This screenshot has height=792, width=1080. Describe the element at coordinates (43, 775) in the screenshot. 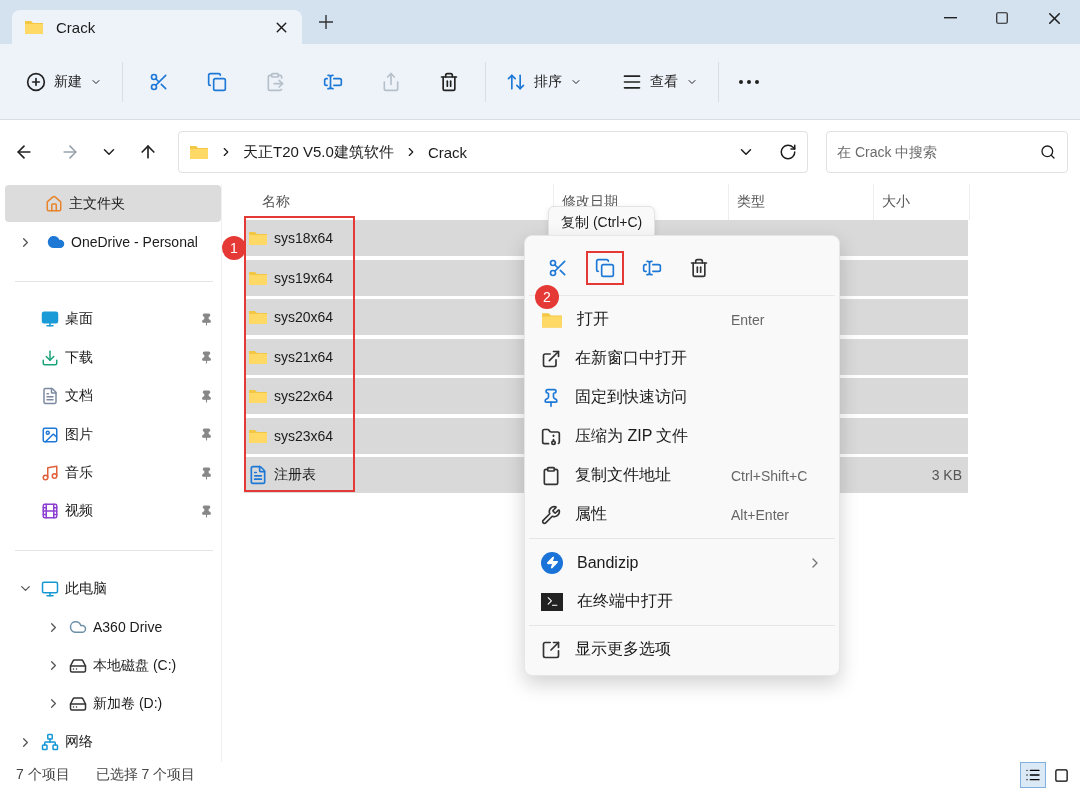

I see `item-count: 7 个项目` at that location.